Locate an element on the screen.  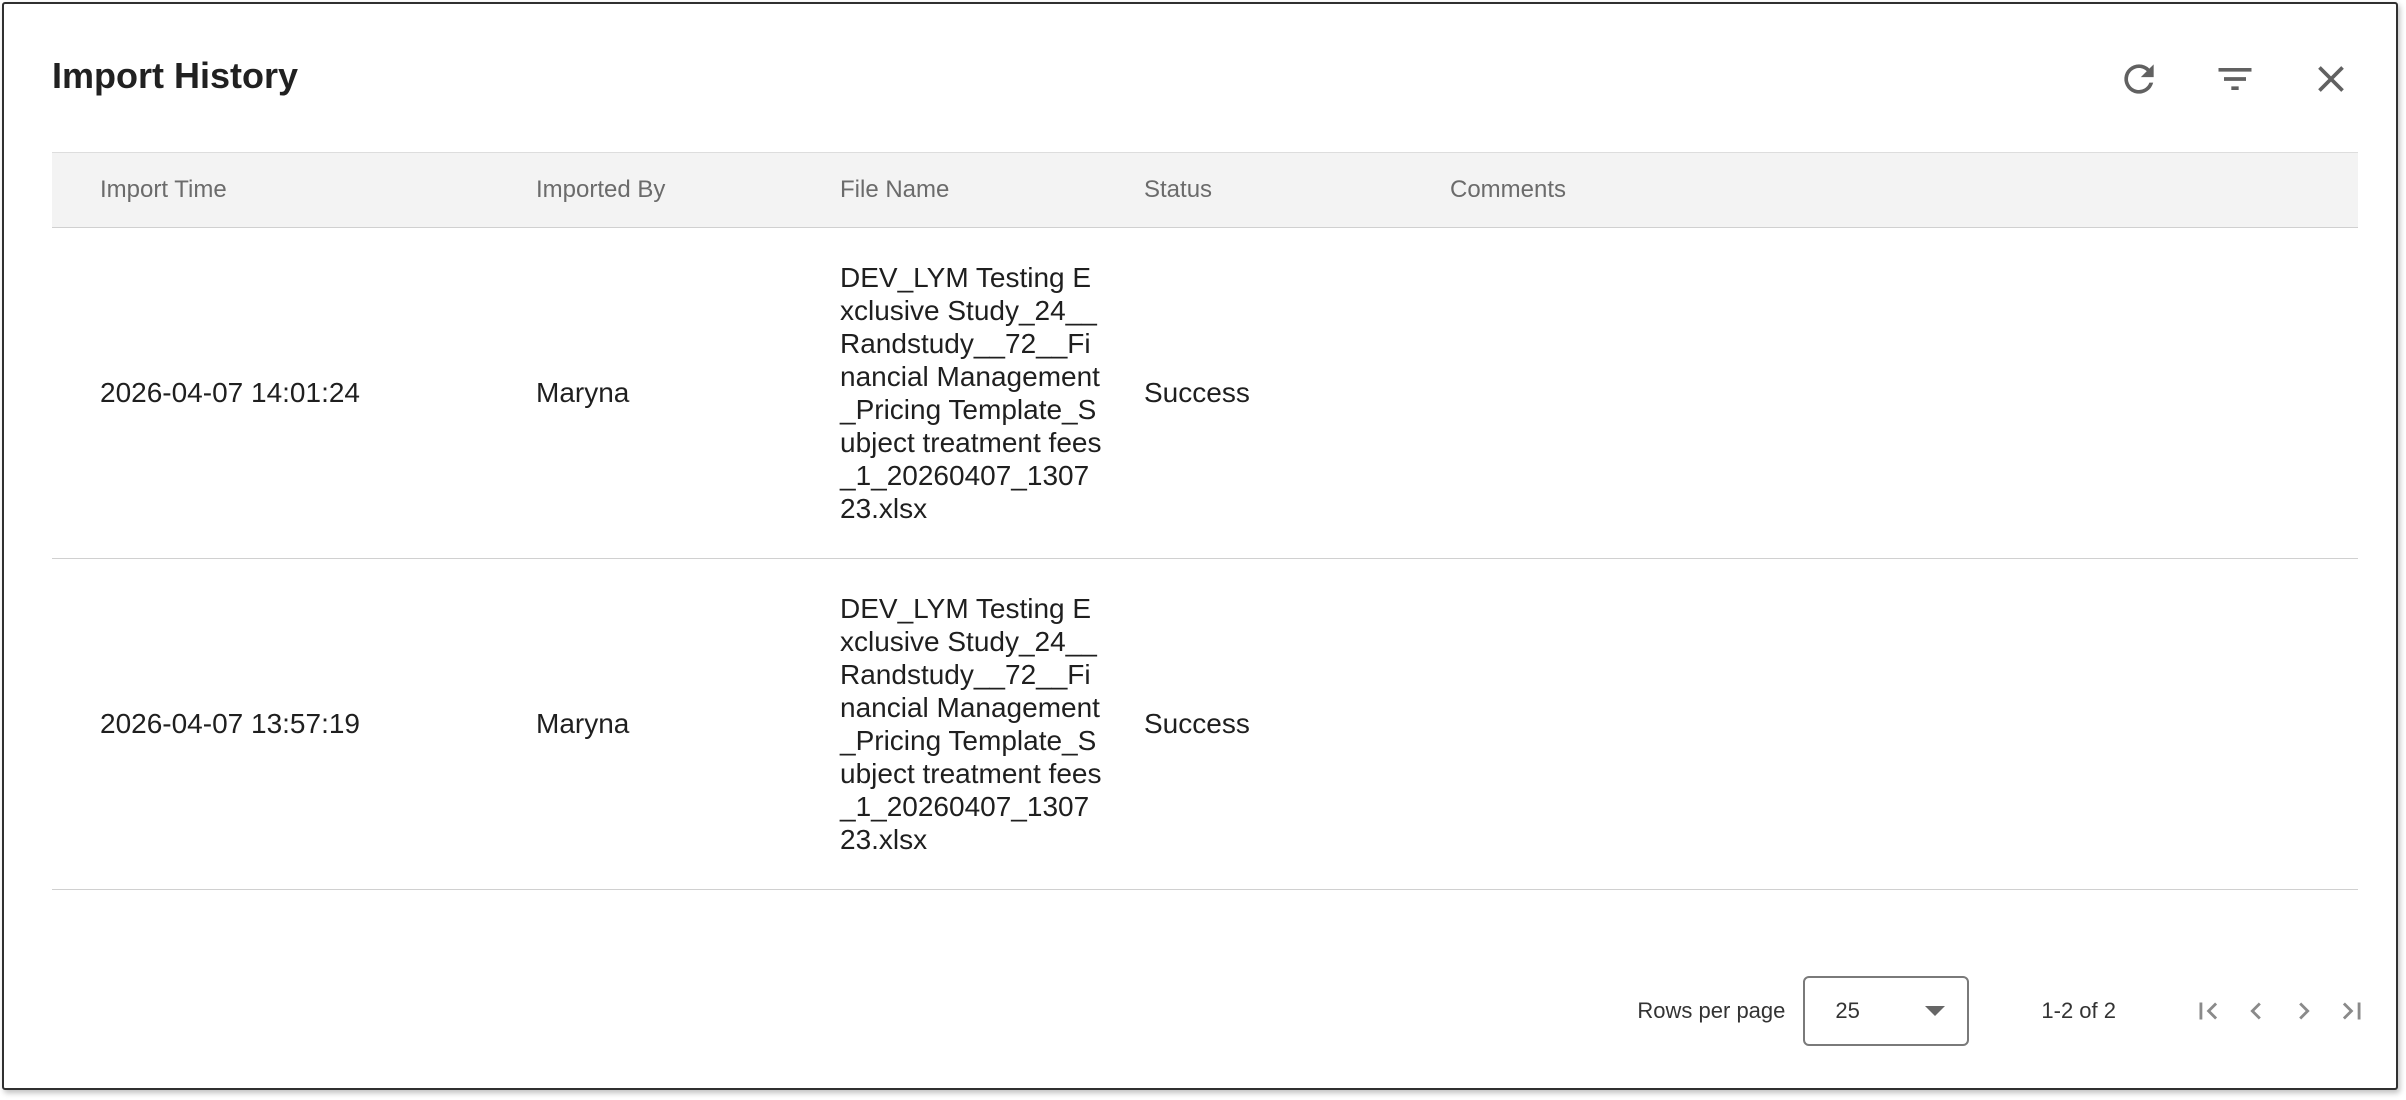
first-page-icon is located at coordinates (2208, 1011).